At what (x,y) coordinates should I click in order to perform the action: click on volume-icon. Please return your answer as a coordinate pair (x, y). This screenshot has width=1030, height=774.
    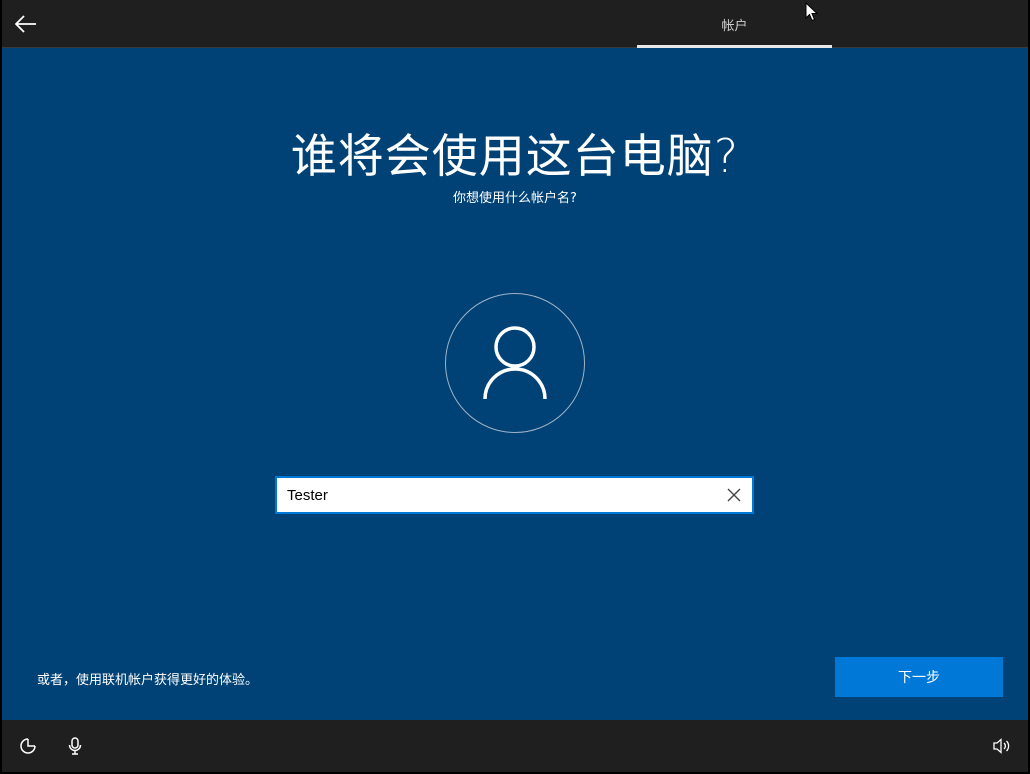
    Looking at the image, I should click on (1001, 746).